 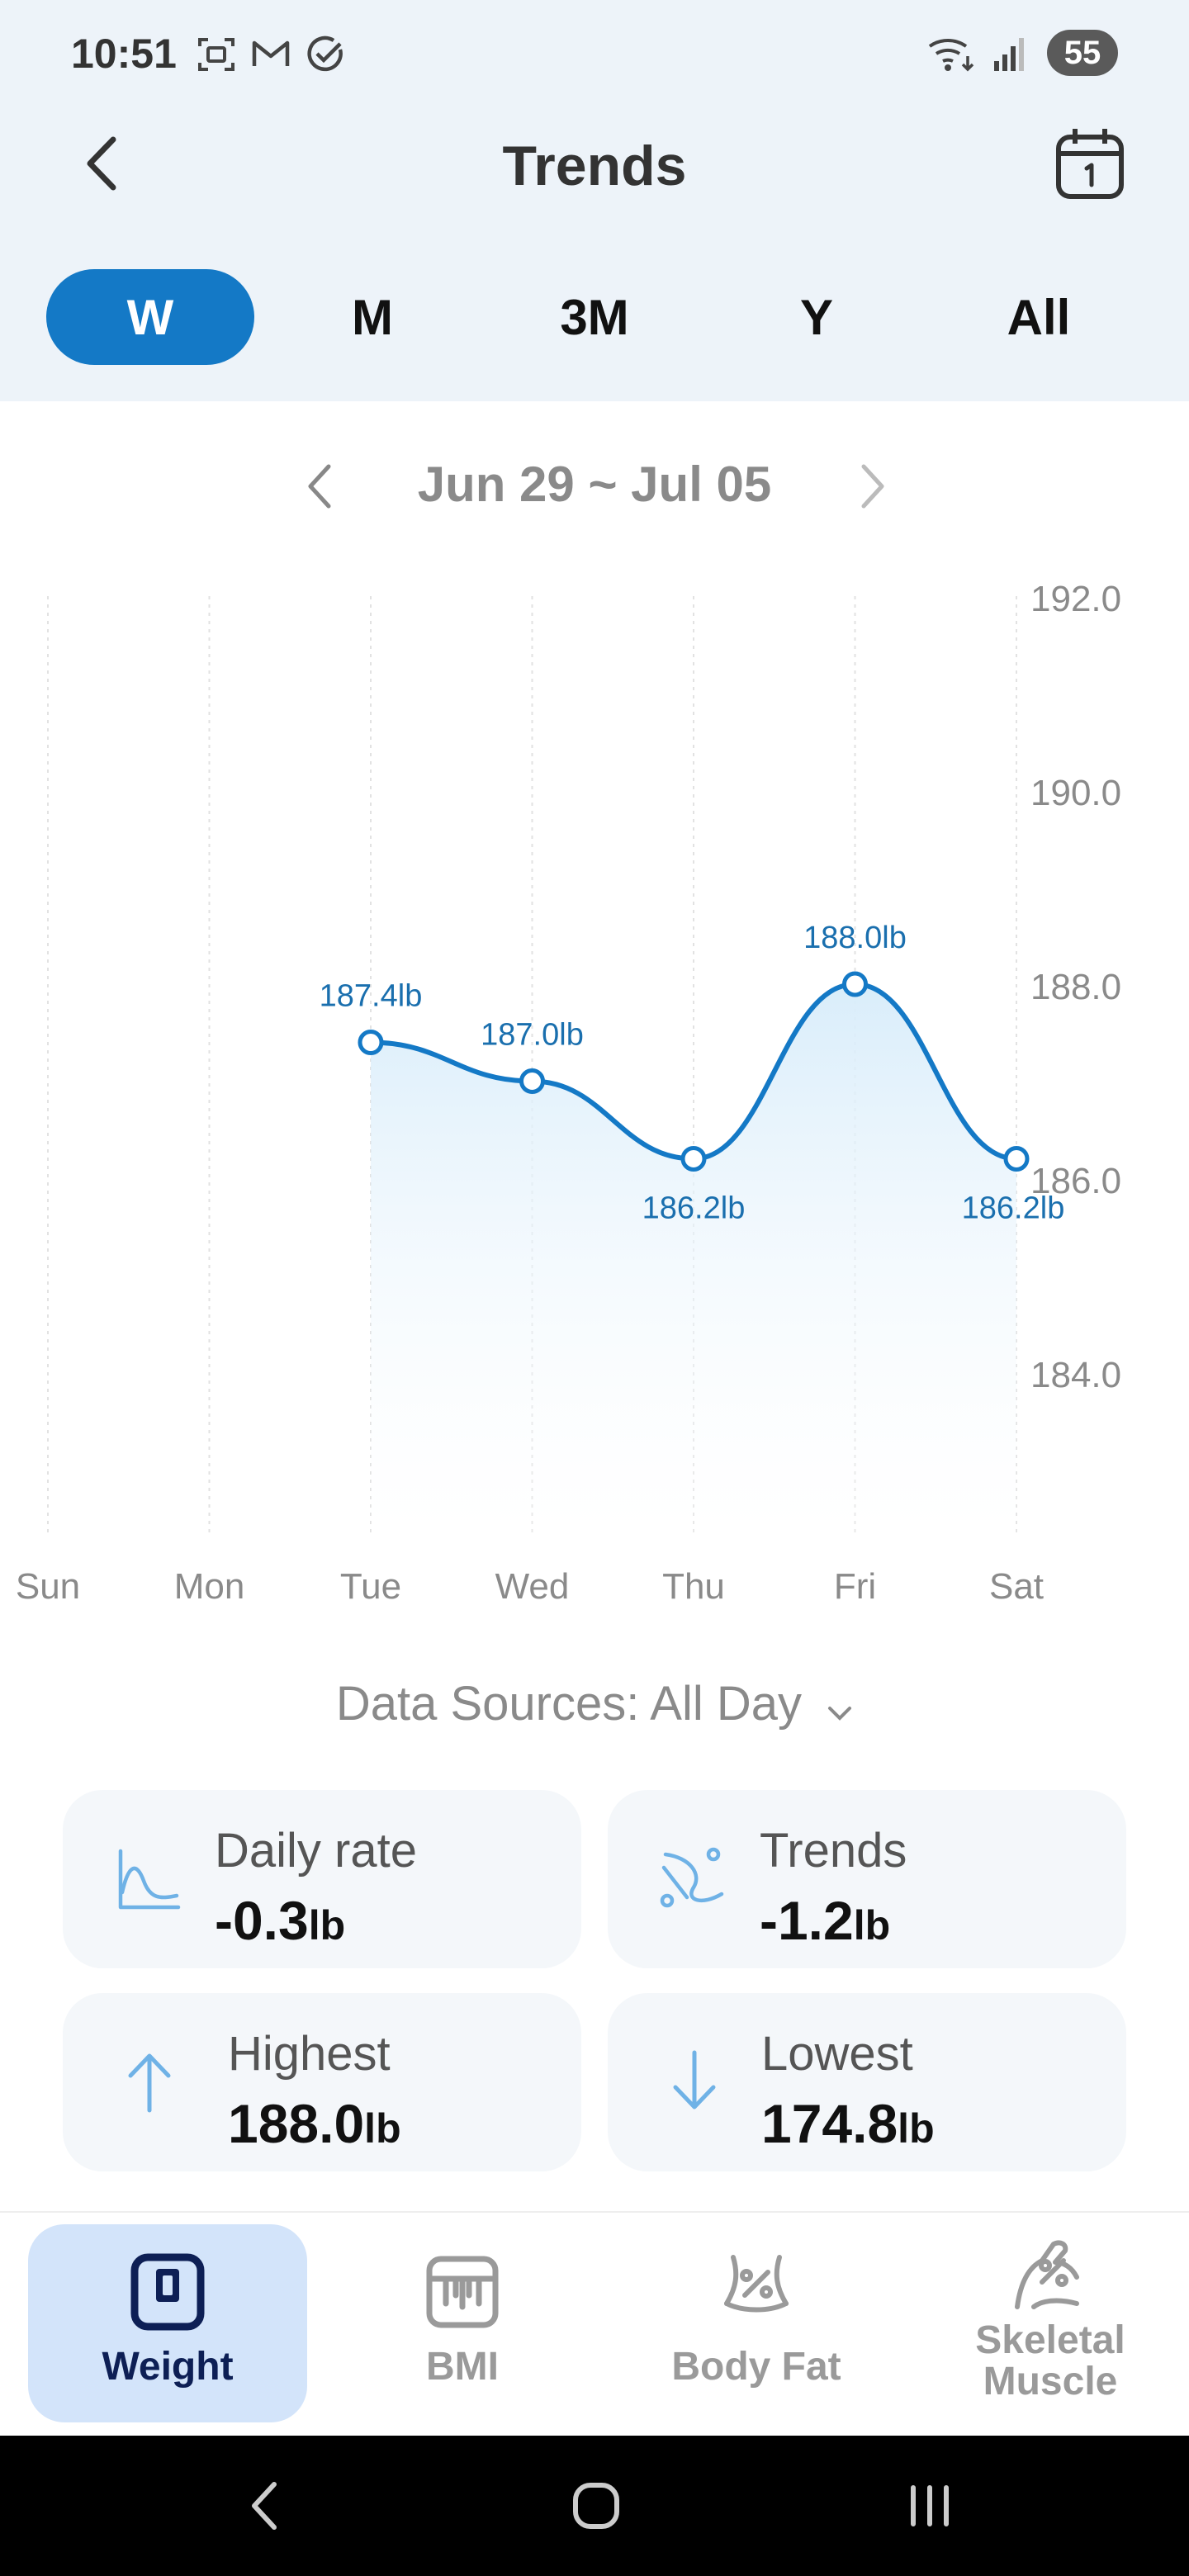 I want to click on data-point-sat, so click(x=1016, y=1159).